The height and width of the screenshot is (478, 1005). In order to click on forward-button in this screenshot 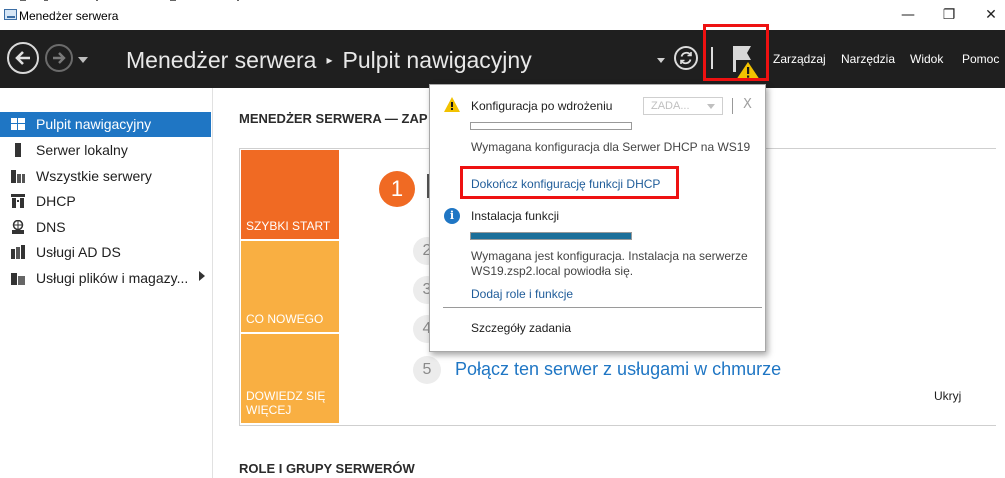, I will do `click(59, 58)`.